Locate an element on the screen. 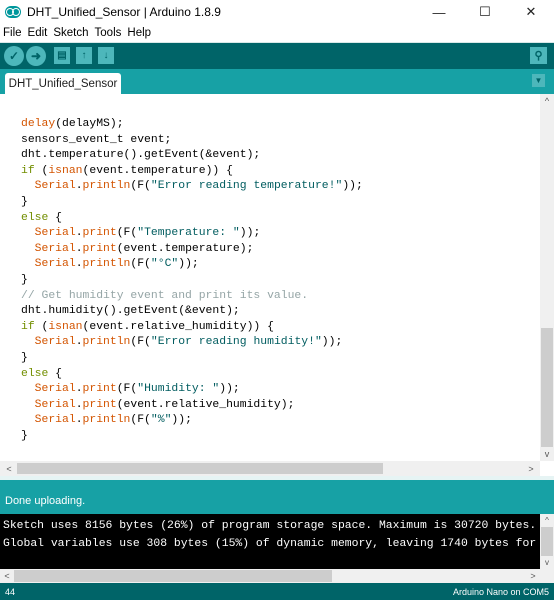 This screenshot has height=600, width=554. chevron-down-icon: ▼ is located at coordinates (538, 80).